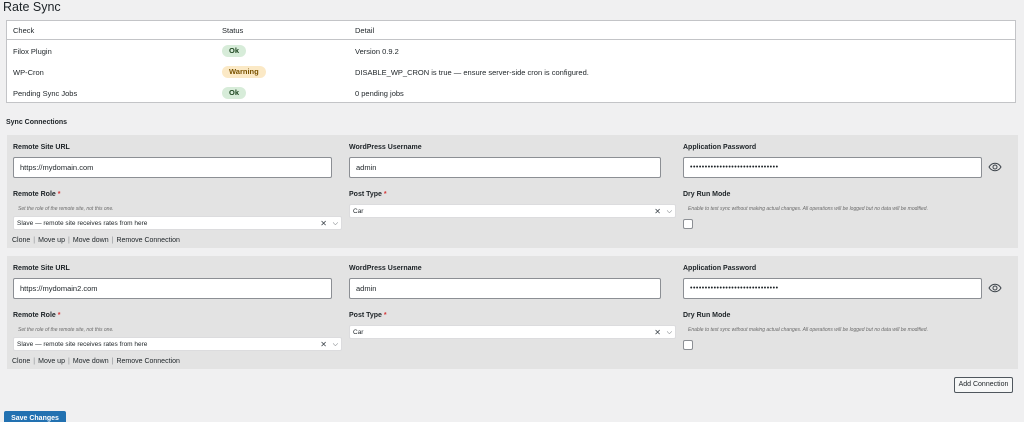 The height and width of the screenshot is (422, 1024). What do you see at coordinates (32, 51) in the screenshot?
I see `check-name: Filox Plugin` at bounding box center [32, 51].